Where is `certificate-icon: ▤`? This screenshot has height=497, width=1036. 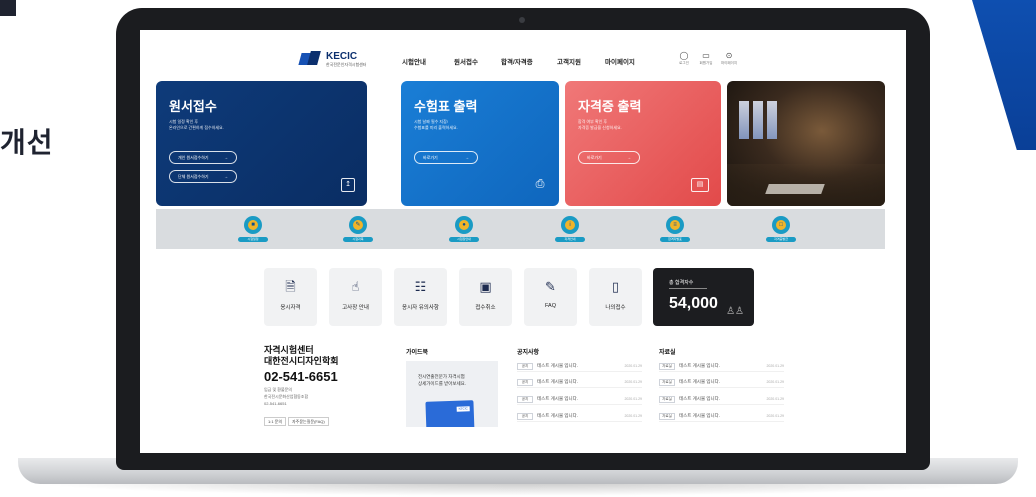
certificate-icon: ▤ is located at coordinates (700, 185).